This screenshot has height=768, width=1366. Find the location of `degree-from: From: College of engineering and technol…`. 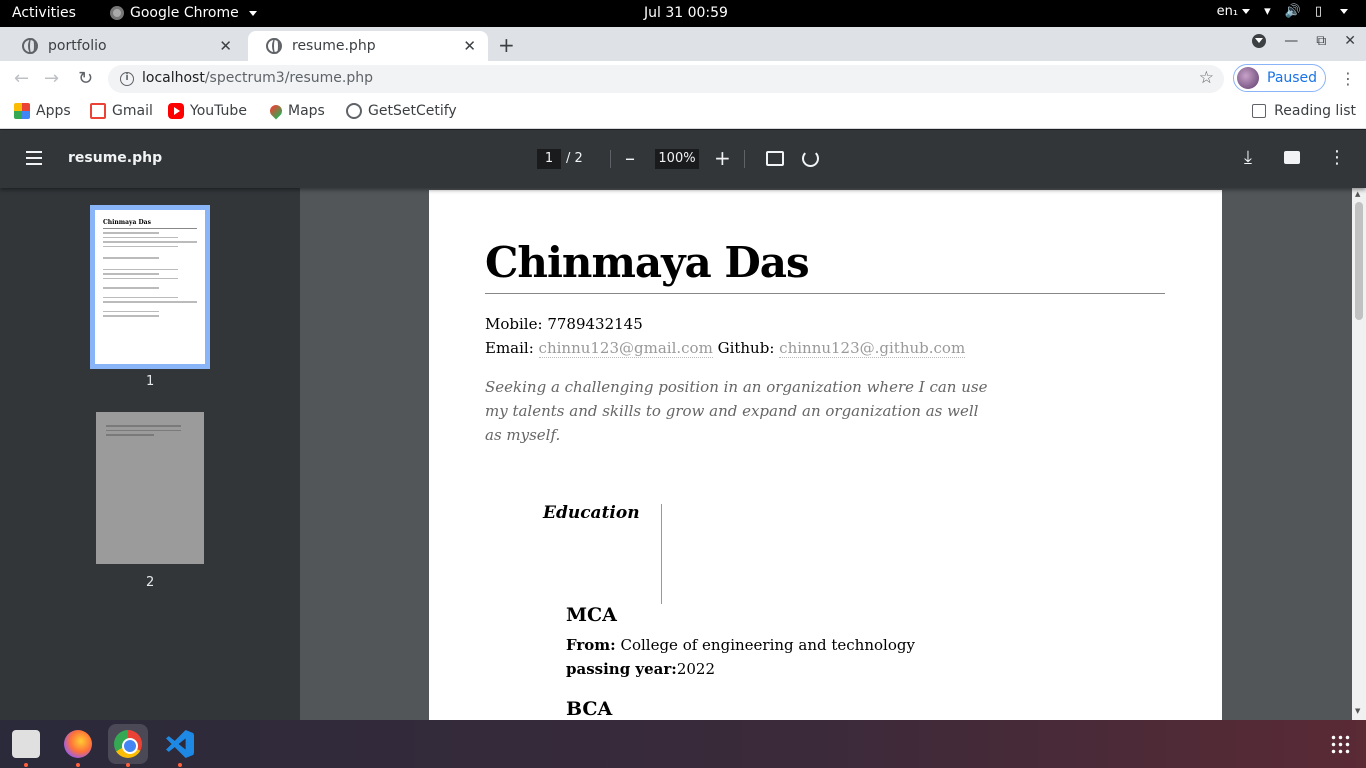

degree-from: From: College of engineering and technol… is located at coordinates (740, 645).